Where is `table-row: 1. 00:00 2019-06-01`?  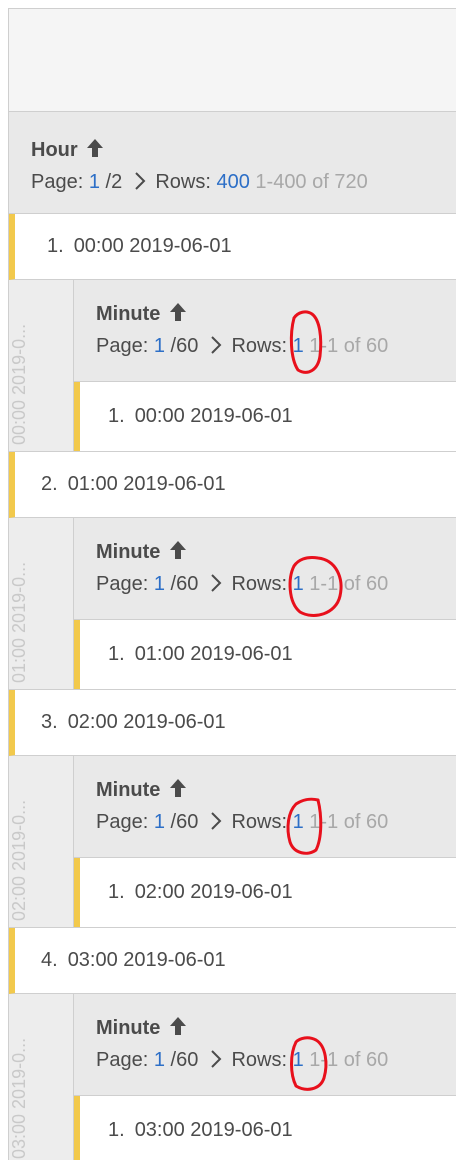
table-row: 1. 00:00 2019-06-01 is located at coordinates (232, 247).